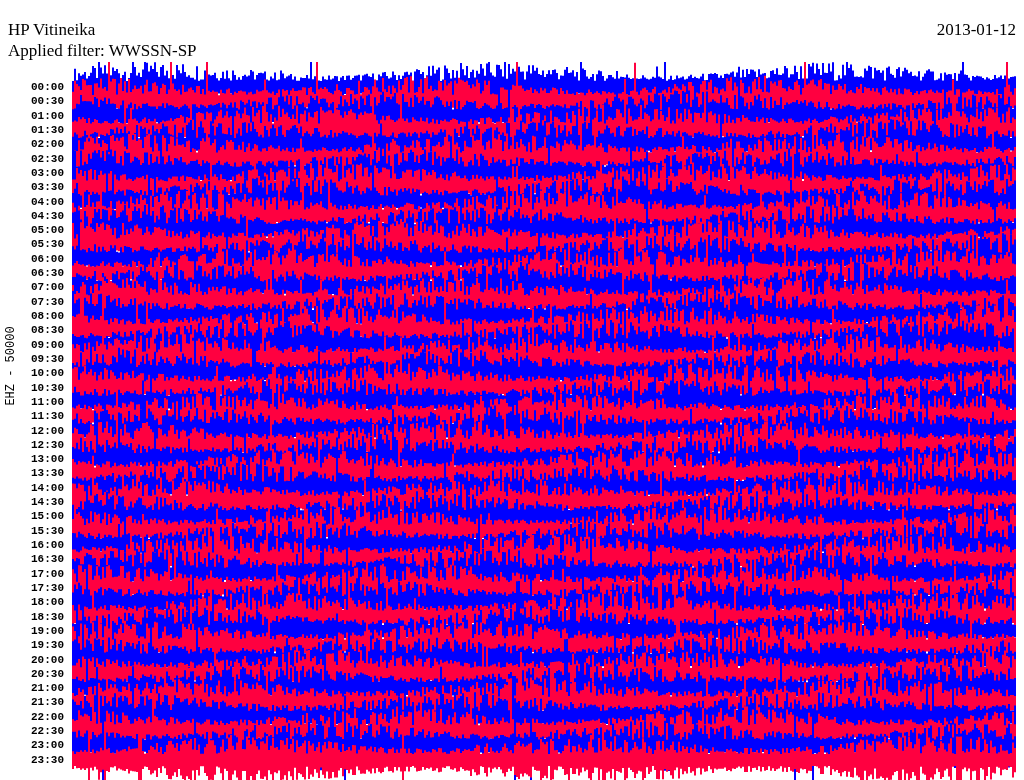 The height and width of the screenshot is (780, 1024). I want to click on time-label: 23:30, so click(47, 759).